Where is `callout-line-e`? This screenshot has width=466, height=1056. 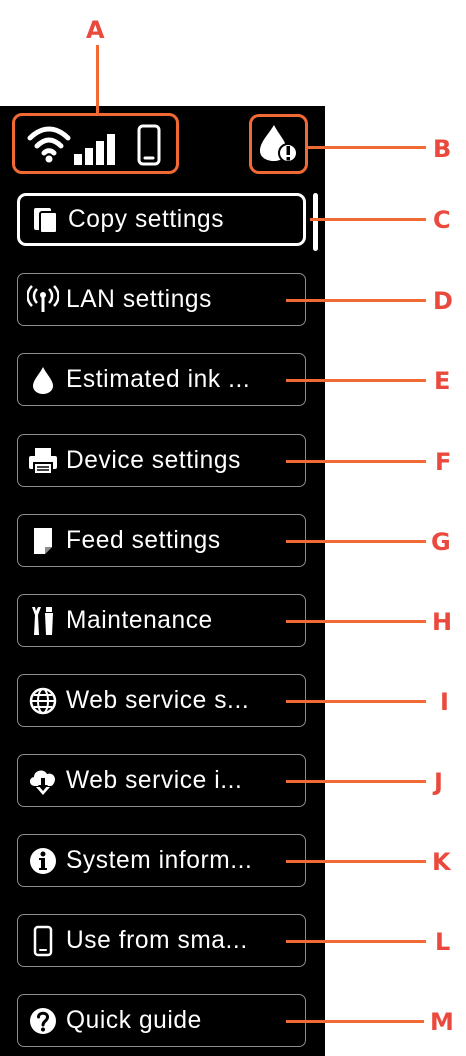 callout-line-e is located at coordinates (356, 380).